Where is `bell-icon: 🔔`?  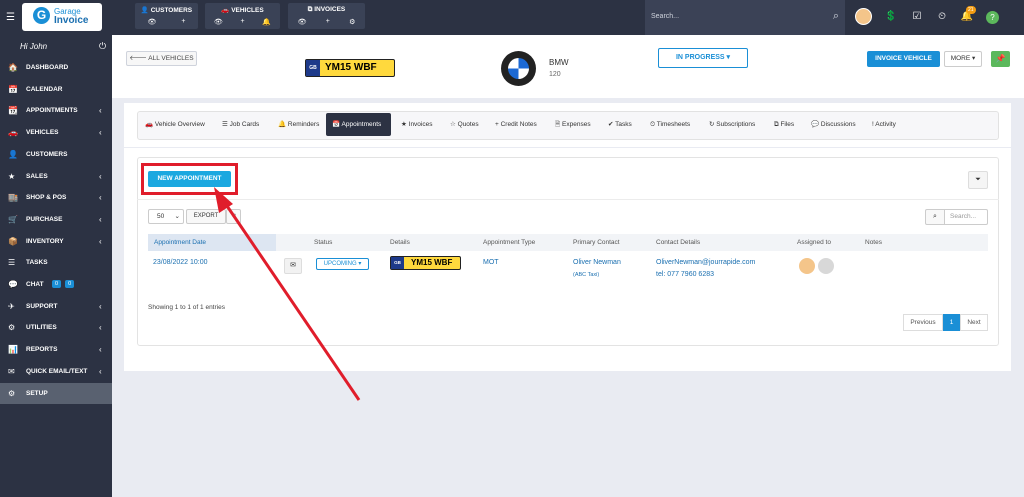 bell-icon: 🔔 is located at coordinates (266, 22).